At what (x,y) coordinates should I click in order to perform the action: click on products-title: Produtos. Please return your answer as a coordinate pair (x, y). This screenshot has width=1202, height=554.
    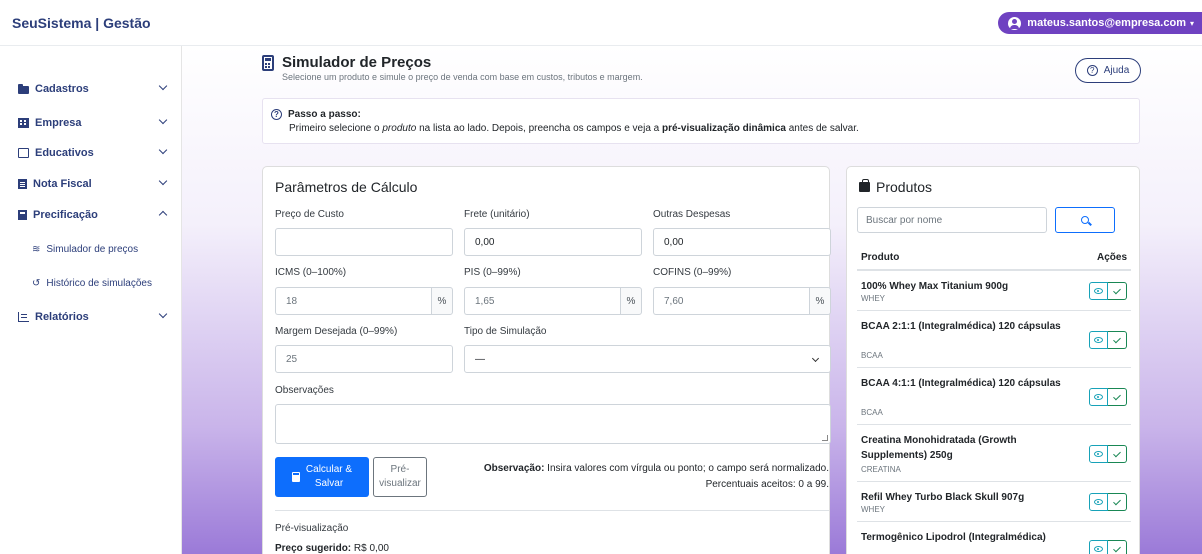
    Looking at the image, I should click on (904, 187).